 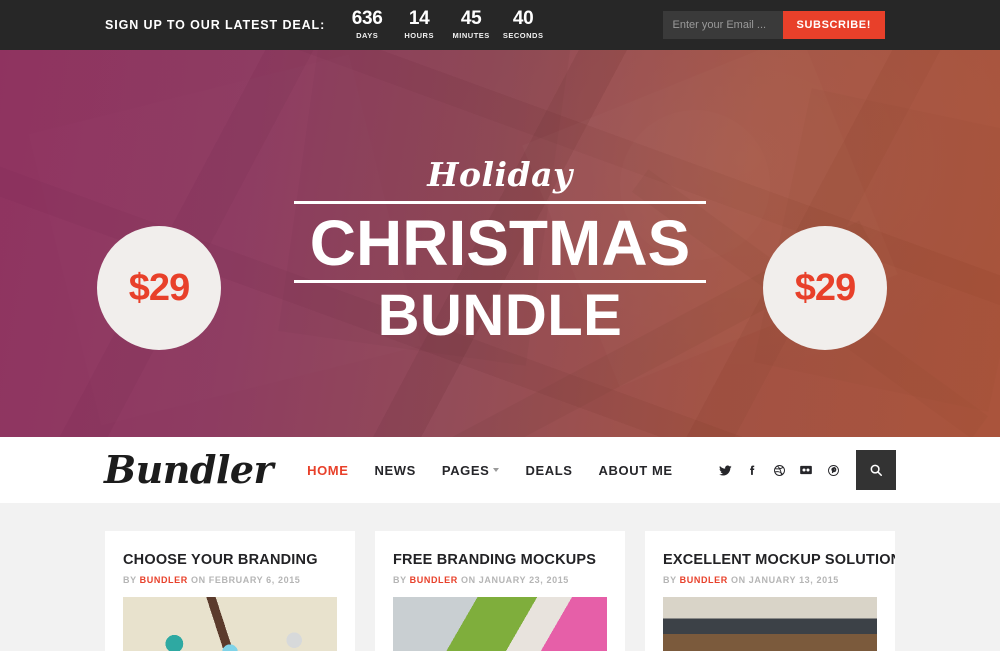 I want to click on nav-item-pages: PAGES, so click(x=471, y=470).